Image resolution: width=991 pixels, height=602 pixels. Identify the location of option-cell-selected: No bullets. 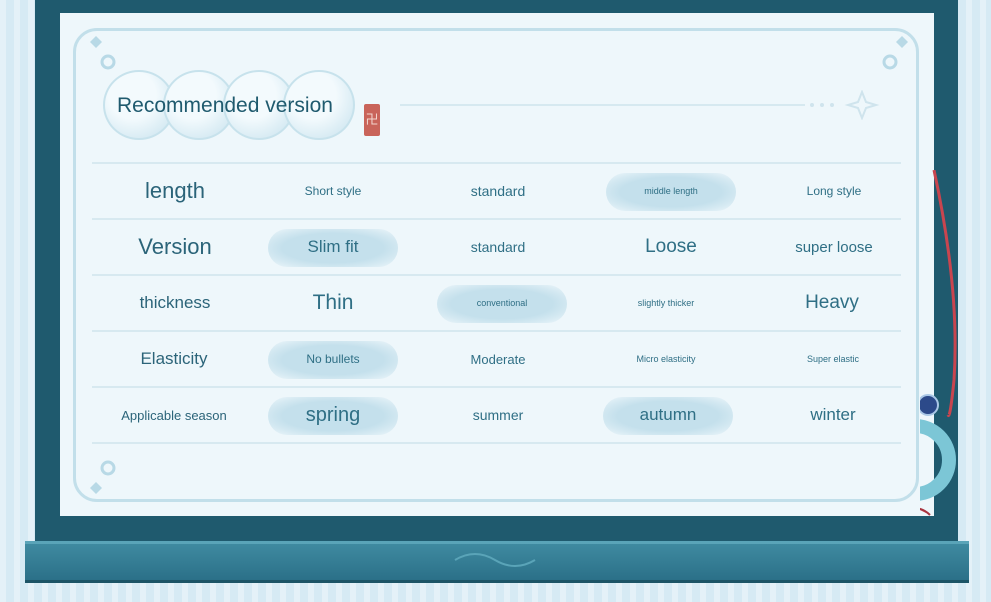
(333, 359).